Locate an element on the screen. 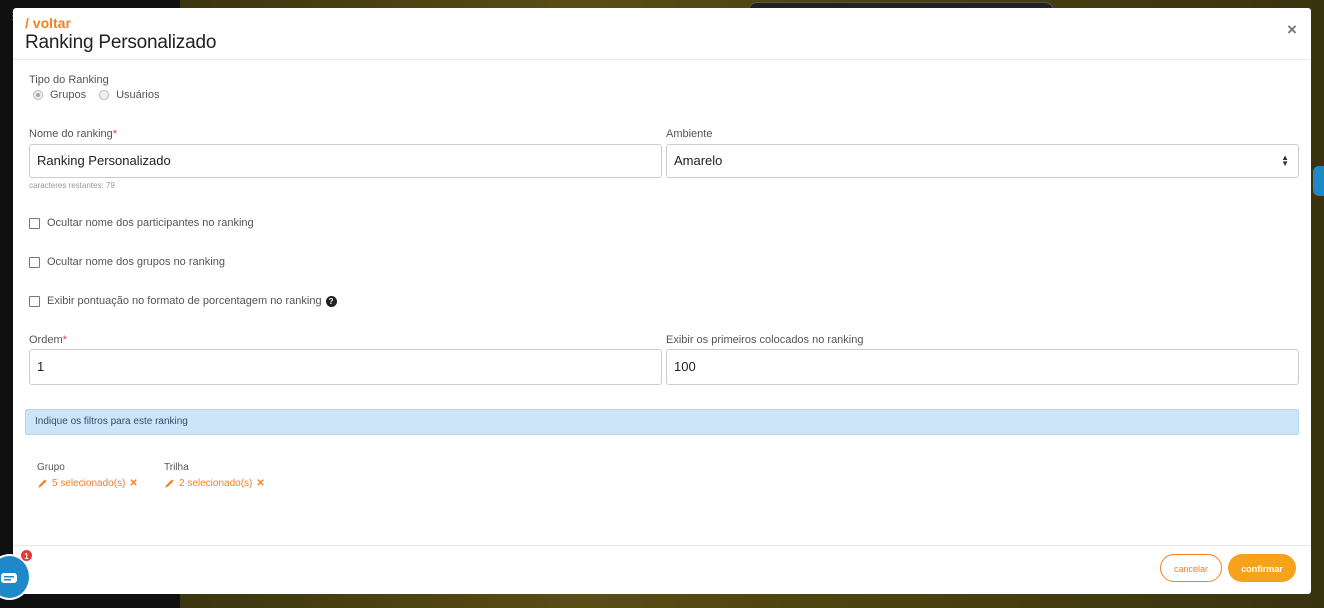 This screenshot has width=1324, height=608. filter-trail-count: 2 selecionado(s) is located at coordinates (216, 483).